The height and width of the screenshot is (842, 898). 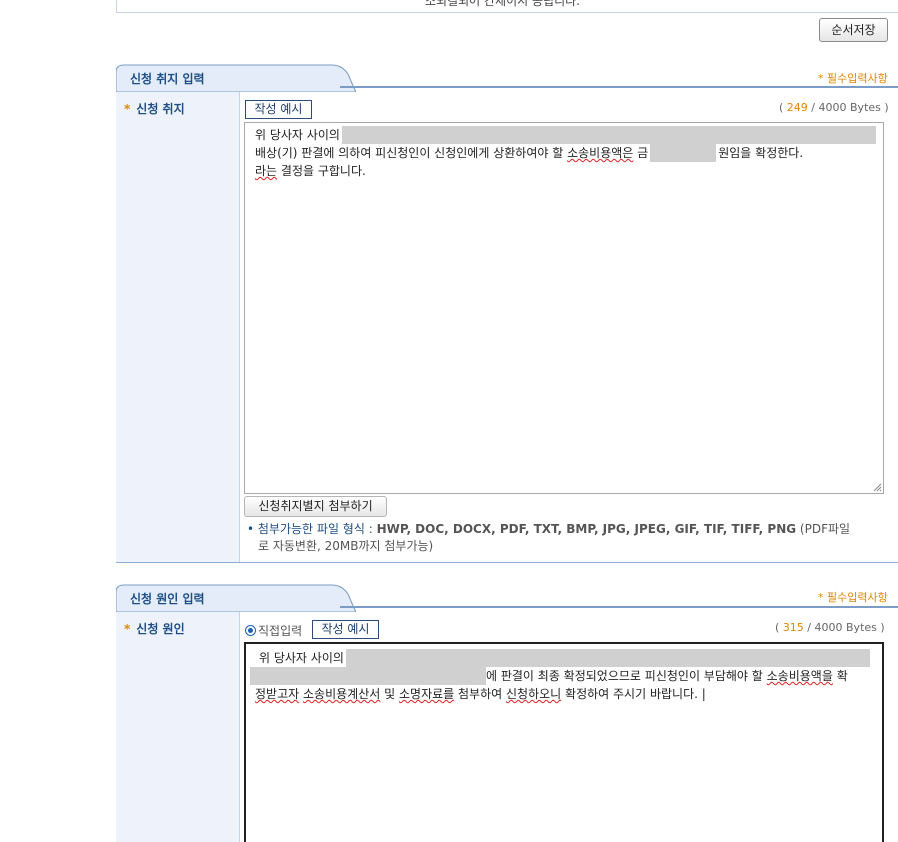 What do you see at coordinates (502, 4) in the screenshot?
I see `previous-section-text: 소되길되어 간세이시 공립니다.` at bounding box center [502, 4].